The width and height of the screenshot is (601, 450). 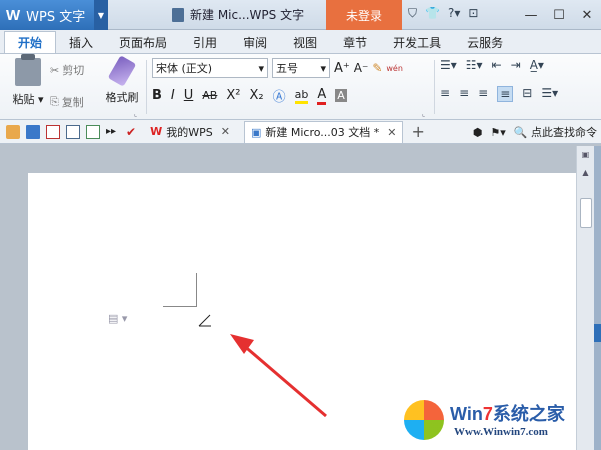 What do you see at coordinates (394, 68) in the screenshot?
I see `phonetic-guide-button: wén` at bounding box center [394, 68].